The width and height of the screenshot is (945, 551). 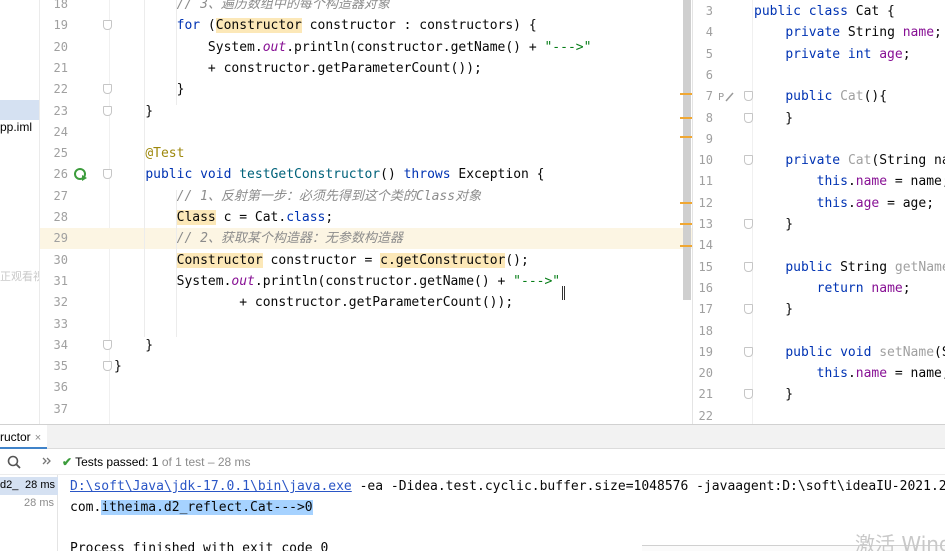 What do you see at coordinates (687, 150) in the screenshot?
I see `editor-scrollbar` at bounding box center [687, 150].